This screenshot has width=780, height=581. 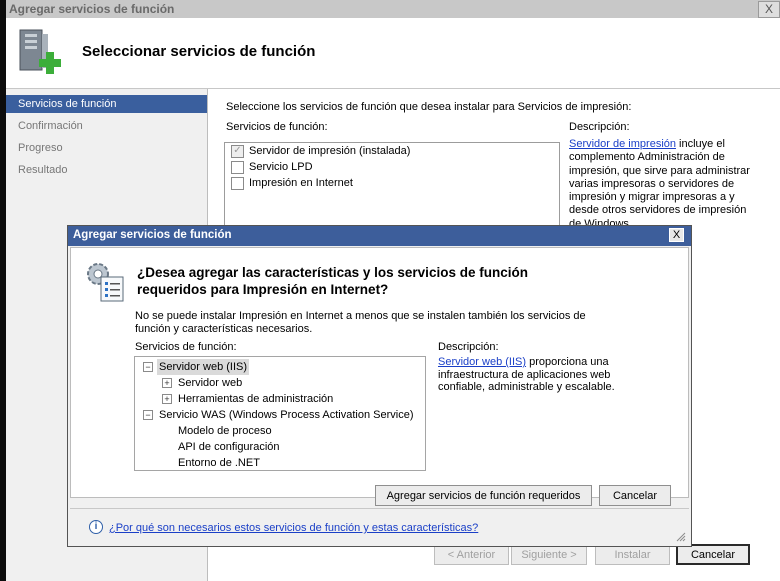 I want to click on page-title: Seleccionar servicios de función, so click(x=199, y=51).